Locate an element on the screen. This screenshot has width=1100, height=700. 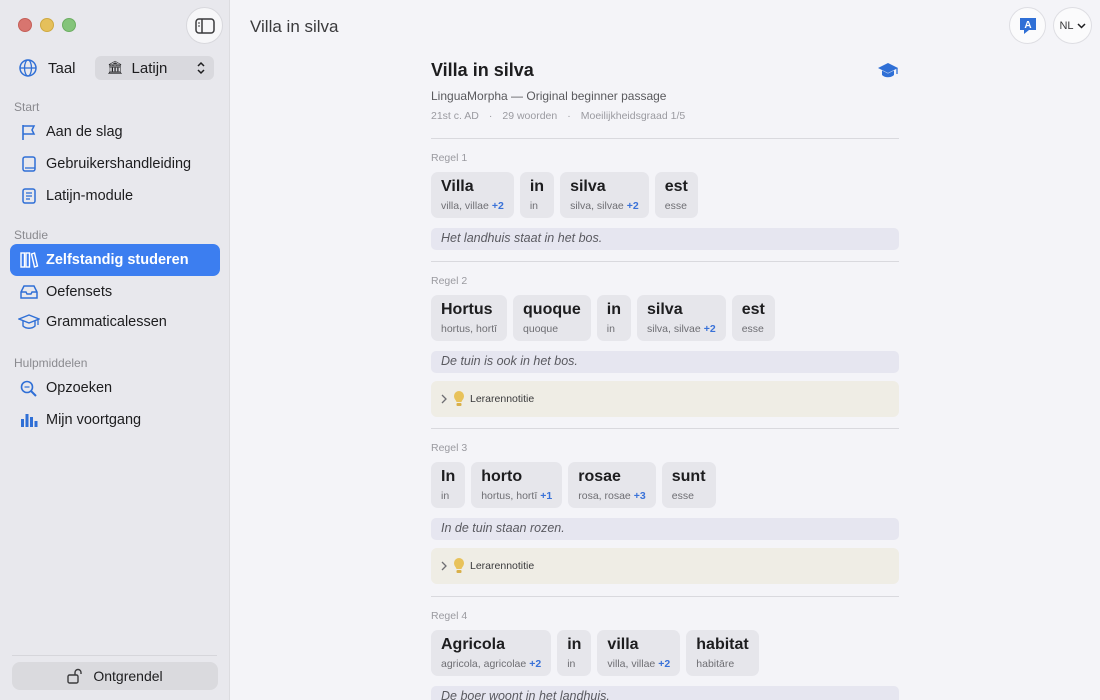
close-window-button is located at coordinates (25, 25).